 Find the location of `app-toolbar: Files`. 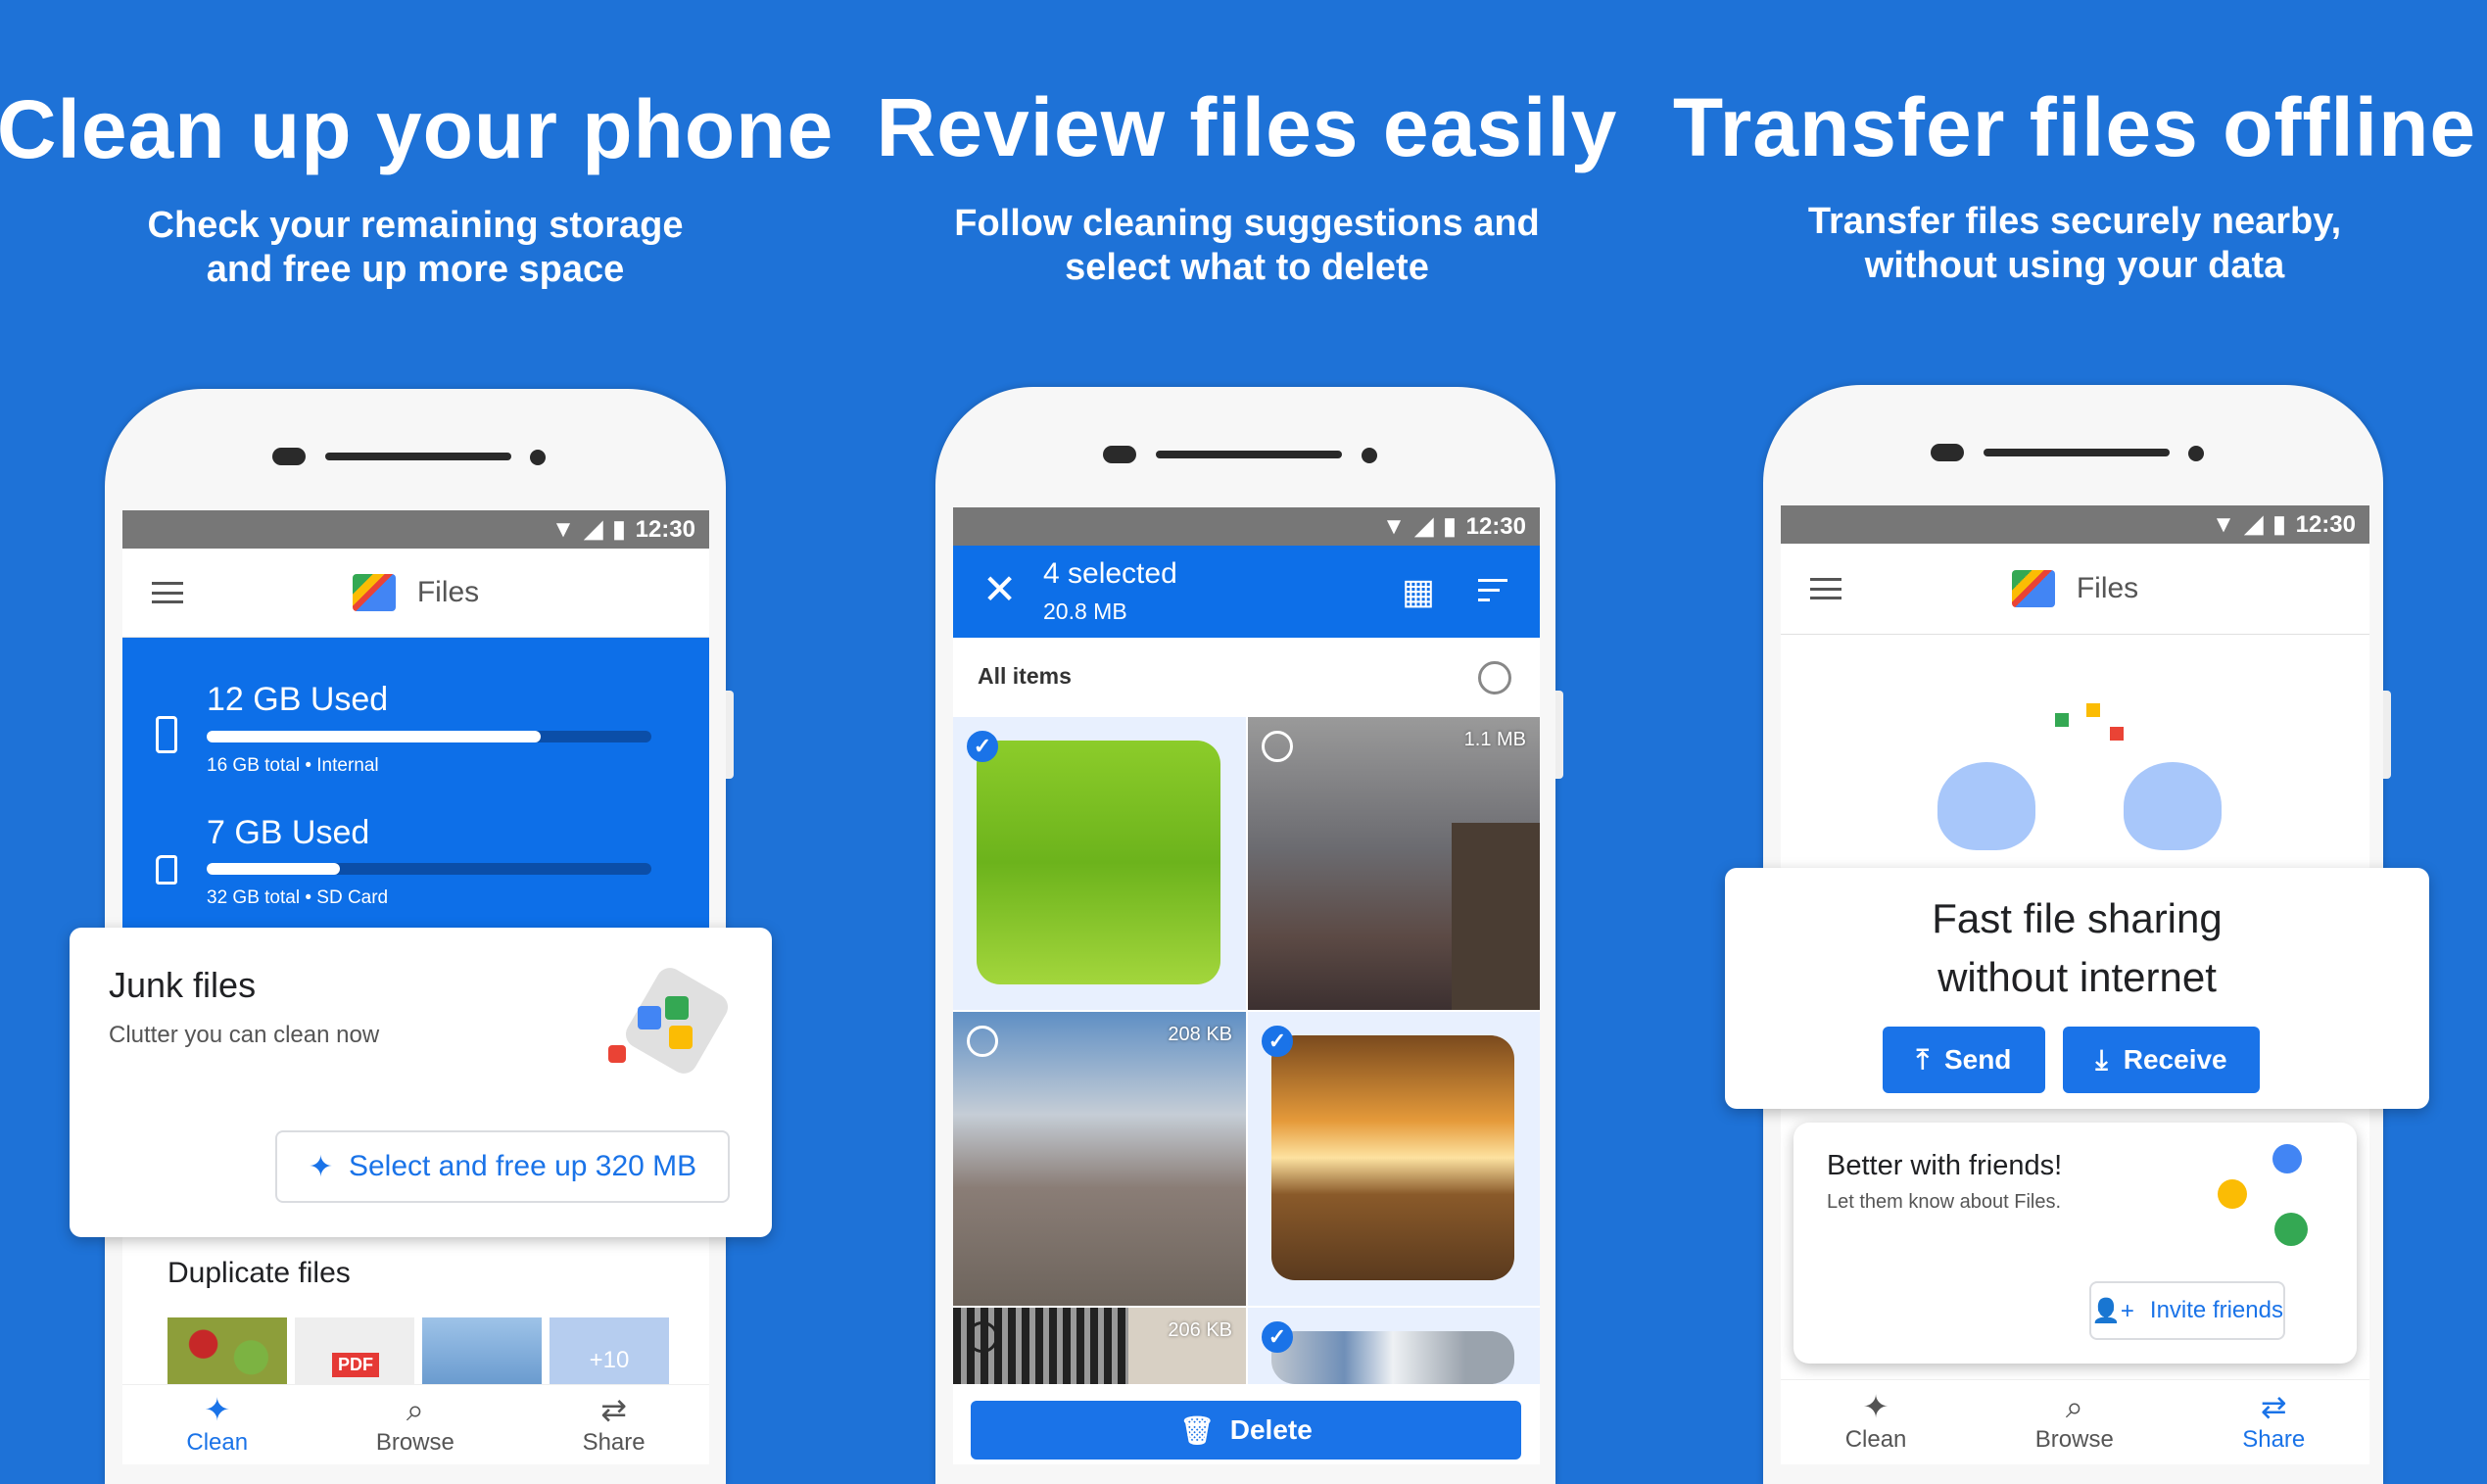

app-toolbar: Files is located at coordinates (2075, 589).